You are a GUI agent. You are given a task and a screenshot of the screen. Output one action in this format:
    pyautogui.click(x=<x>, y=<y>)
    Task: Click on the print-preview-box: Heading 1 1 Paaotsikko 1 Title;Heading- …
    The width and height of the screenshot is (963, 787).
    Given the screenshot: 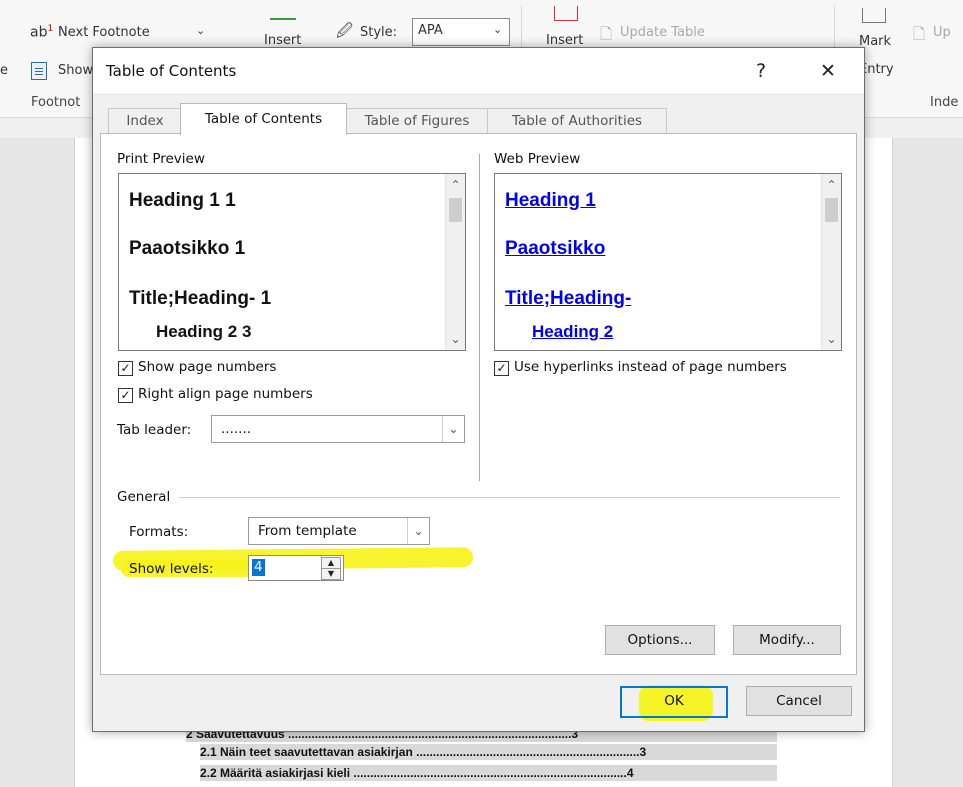 What is the action you would take?
    pyautogui.click(x=292, y=262)
    